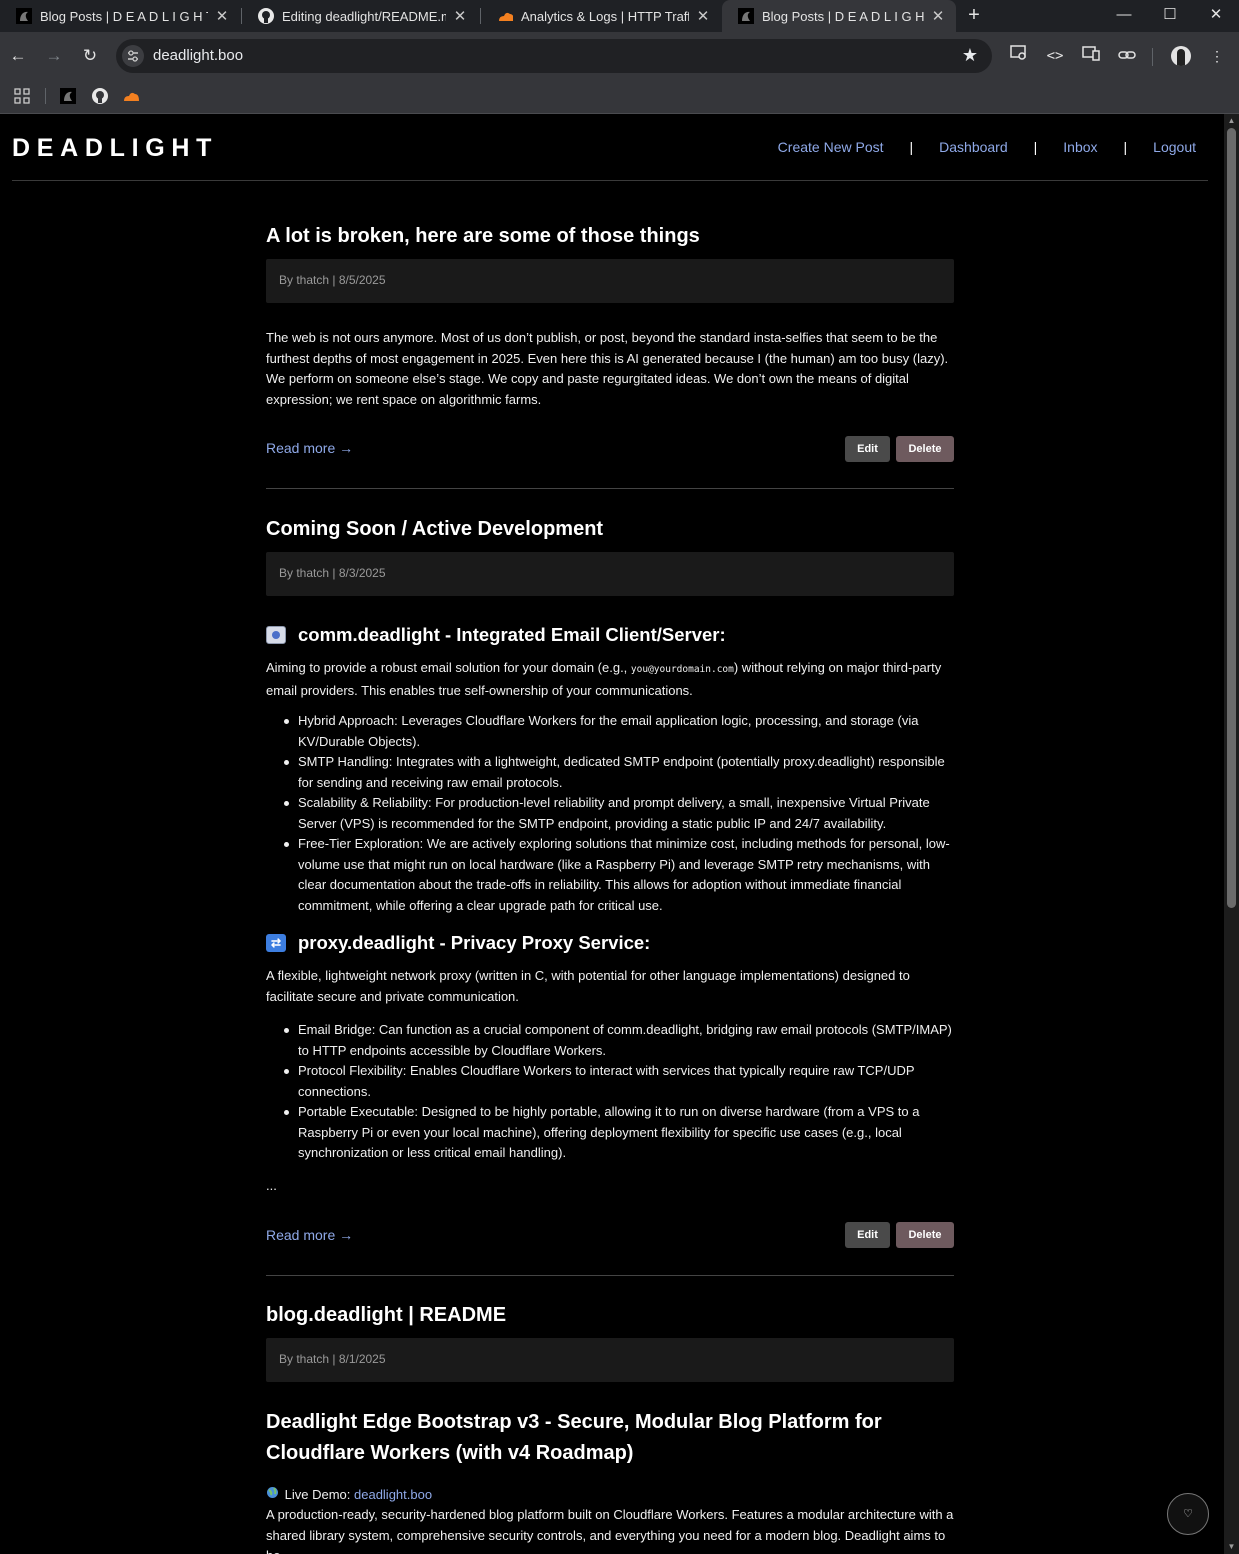  What do you see at coordinates (276, 635) in the screenshot?
I see `email-emoji-icon` at bounding box center [276, 635].